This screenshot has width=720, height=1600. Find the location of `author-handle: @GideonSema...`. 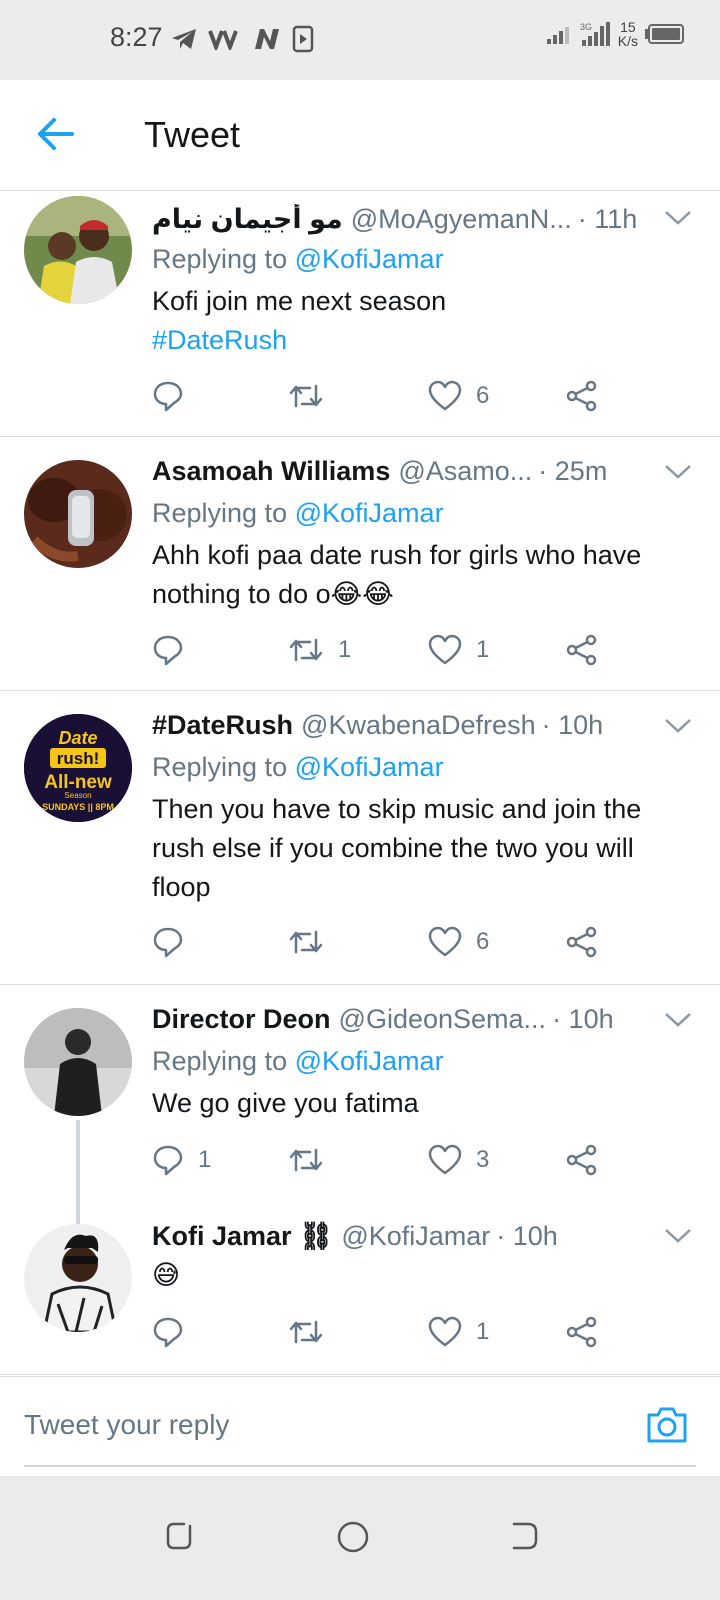

author-handle: @GideonSema... is located at coordinates (443, 1019).